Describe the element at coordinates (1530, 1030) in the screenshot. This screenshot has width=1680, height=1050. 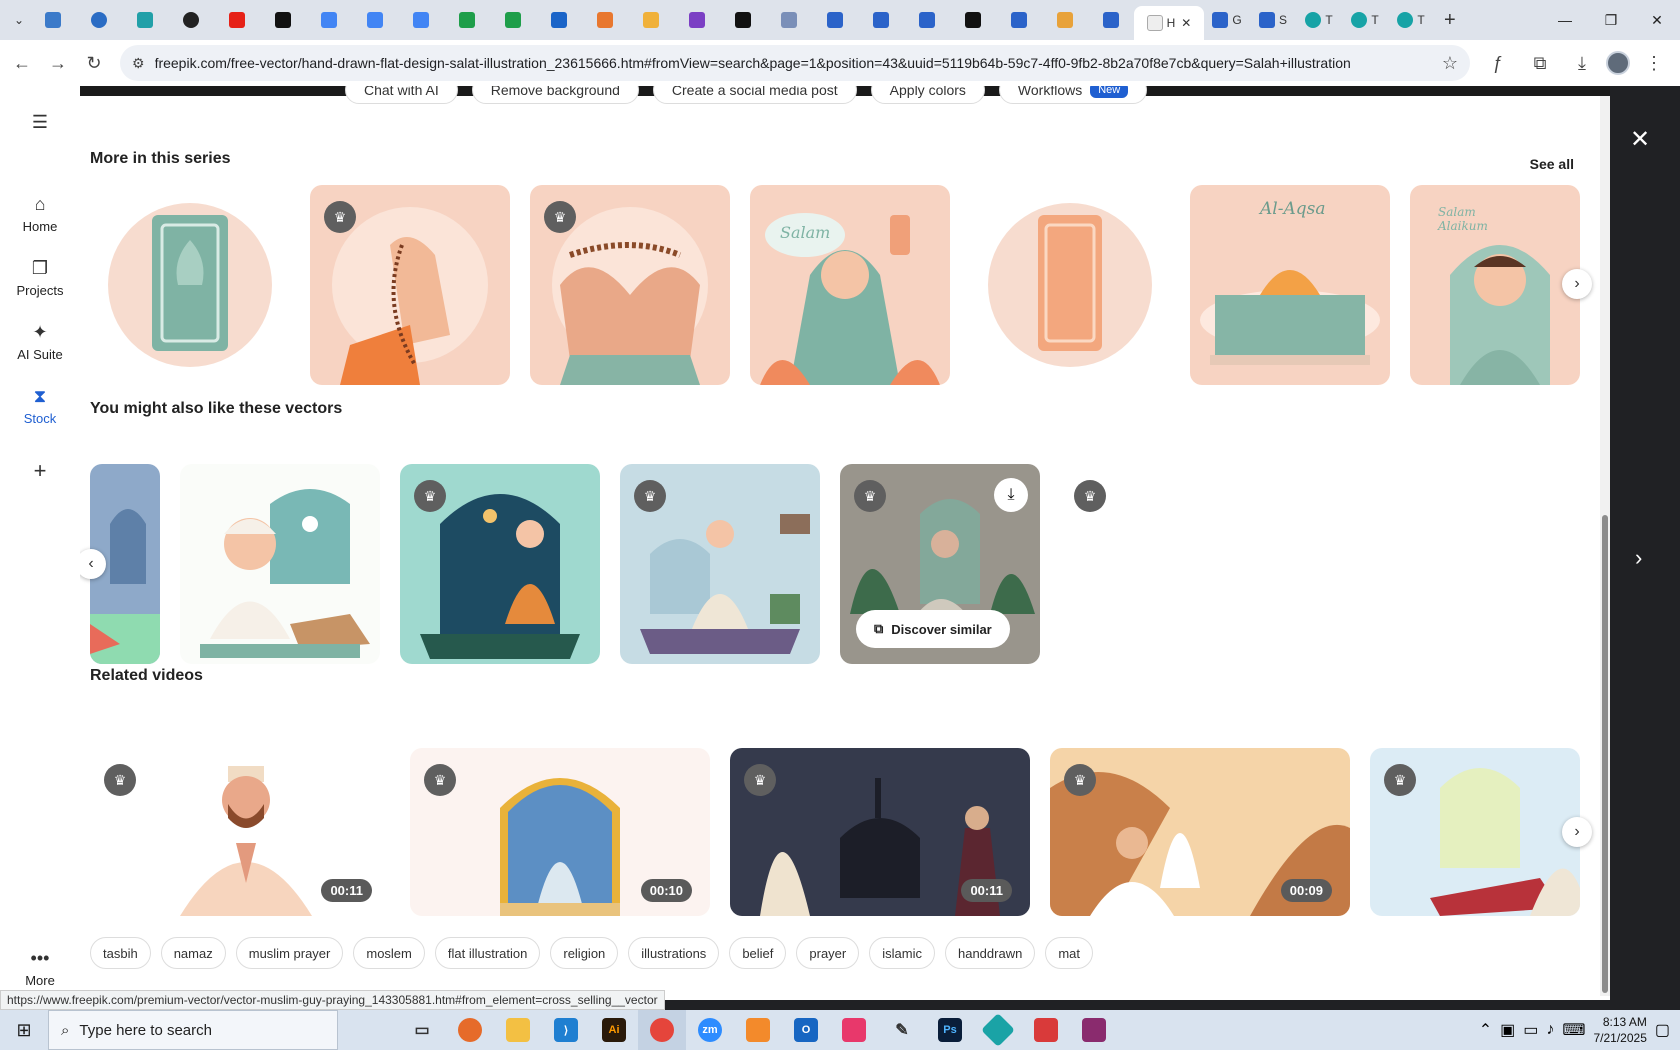
I see `network-icon: ▭` at that location.